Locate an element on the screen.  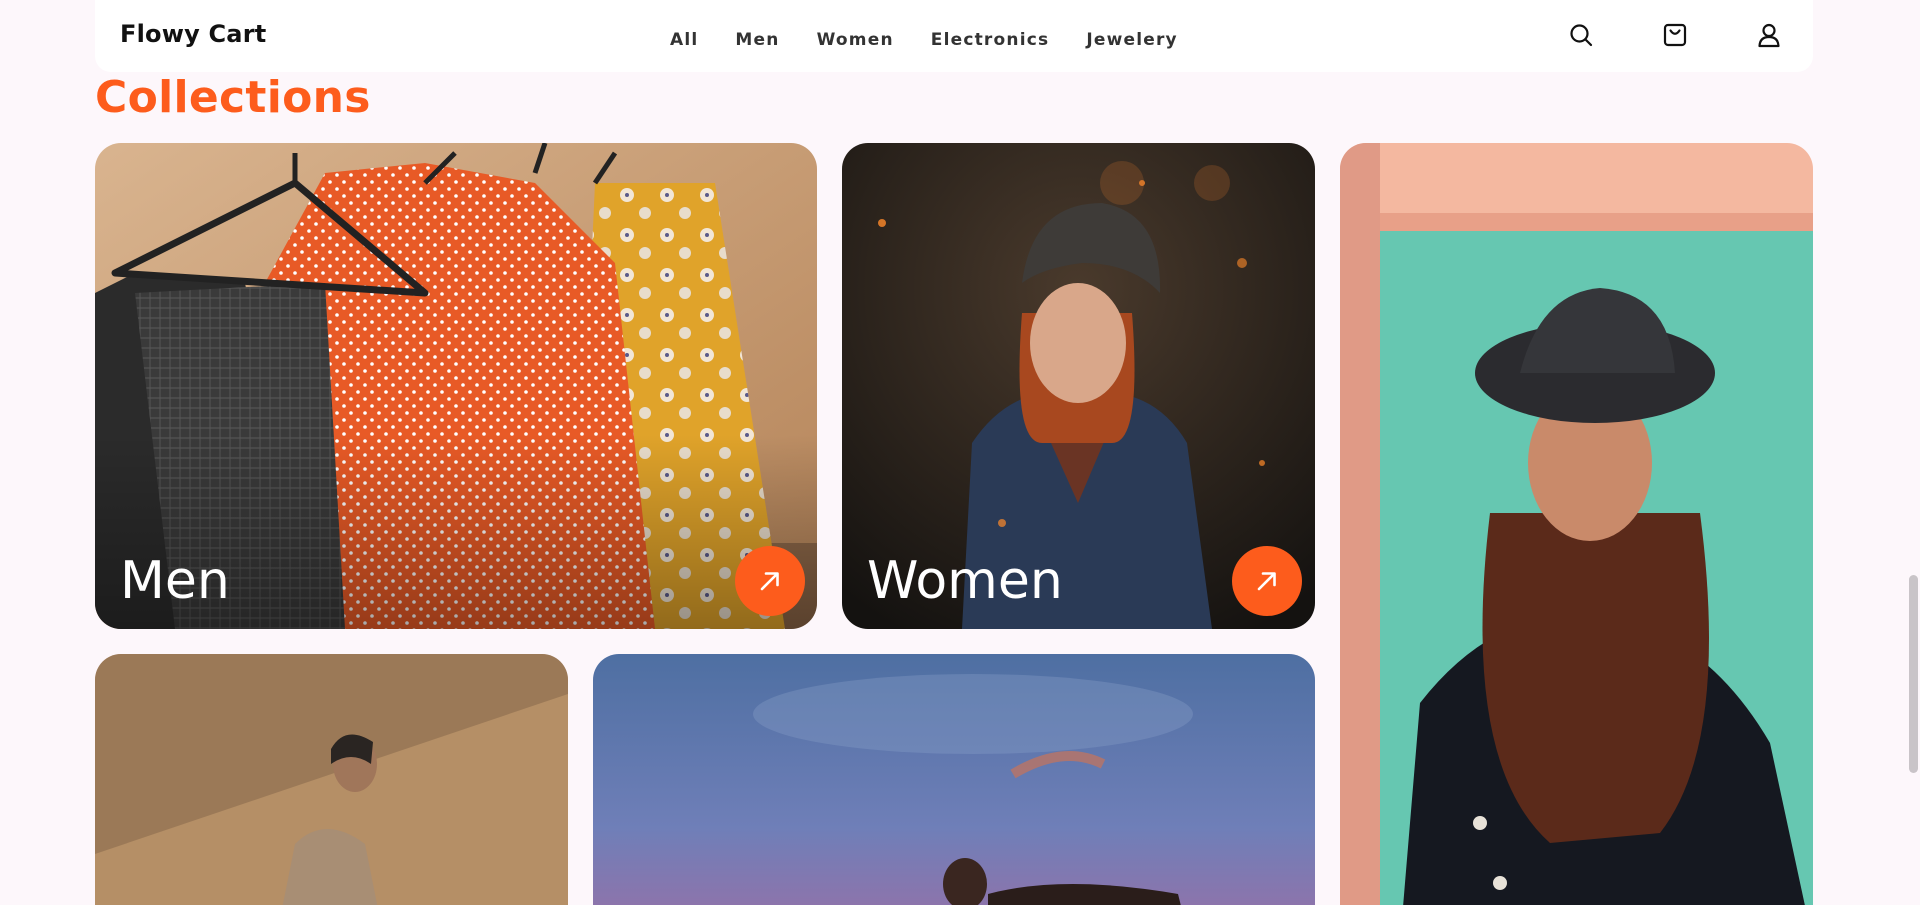
user-icon is located at coordinates (1769, 35).